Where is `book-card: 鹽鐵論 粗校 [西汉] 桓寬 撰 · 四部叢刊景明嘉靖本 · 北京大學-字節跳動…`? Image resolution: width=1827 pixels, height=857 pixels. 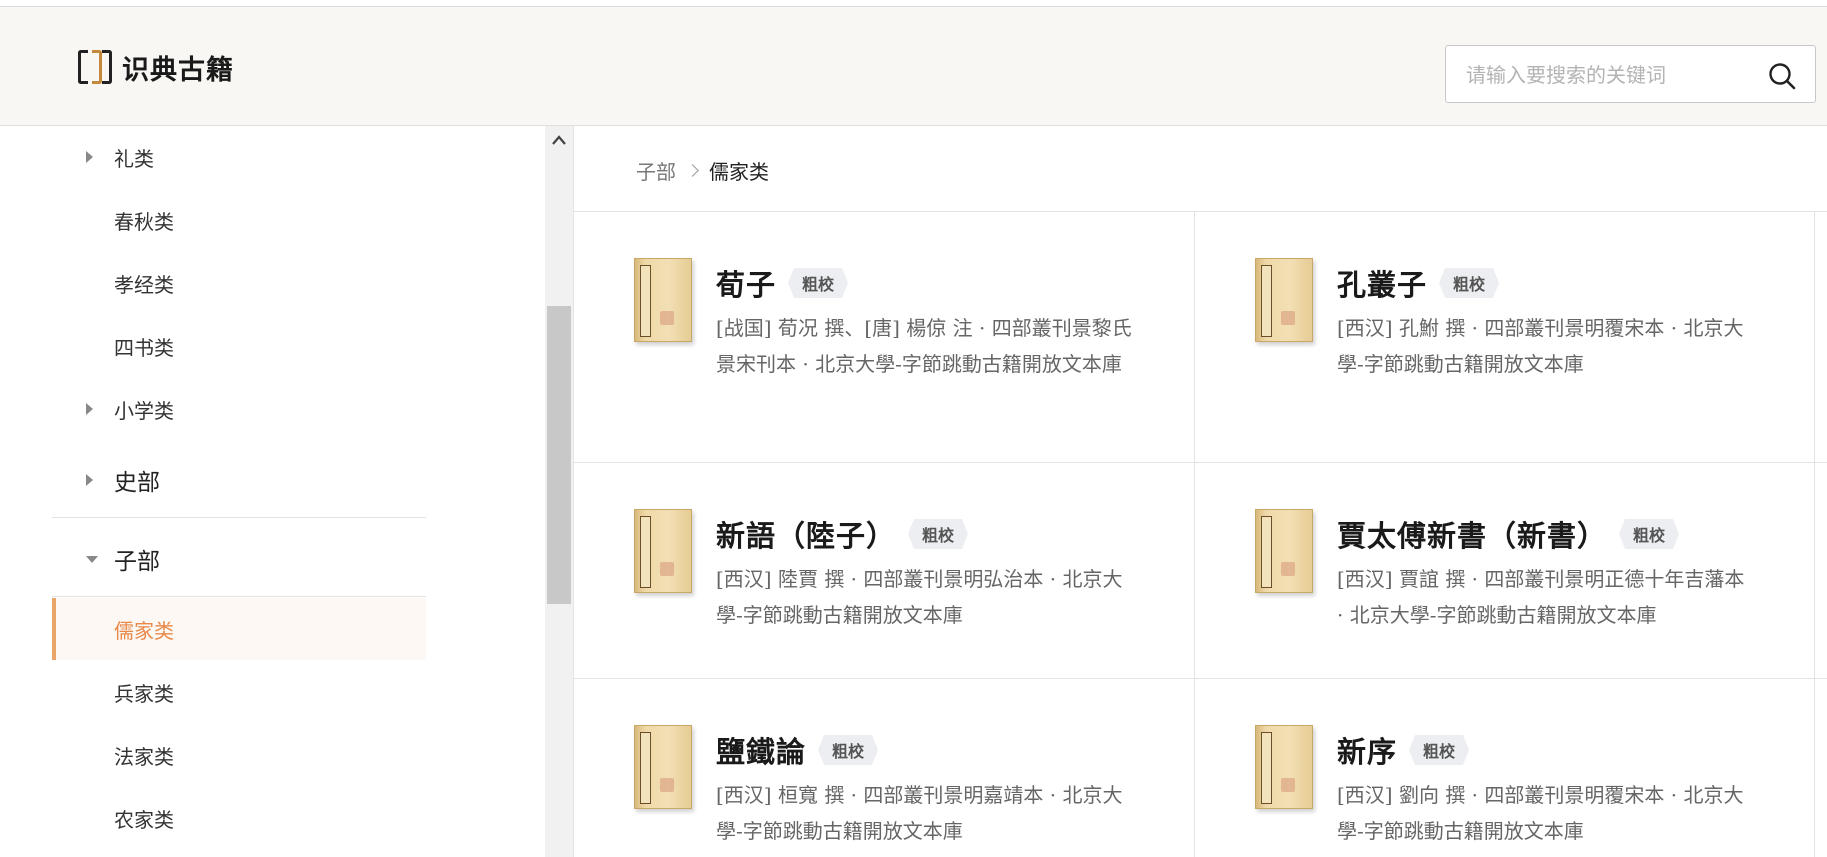 book-card: 鹽鐵論 粗校 [西汉] 桓寬 撰 · 四部叢刊景明嘉靖本 · 北京大學-字節跳動… is located at coordinates (884, 768).